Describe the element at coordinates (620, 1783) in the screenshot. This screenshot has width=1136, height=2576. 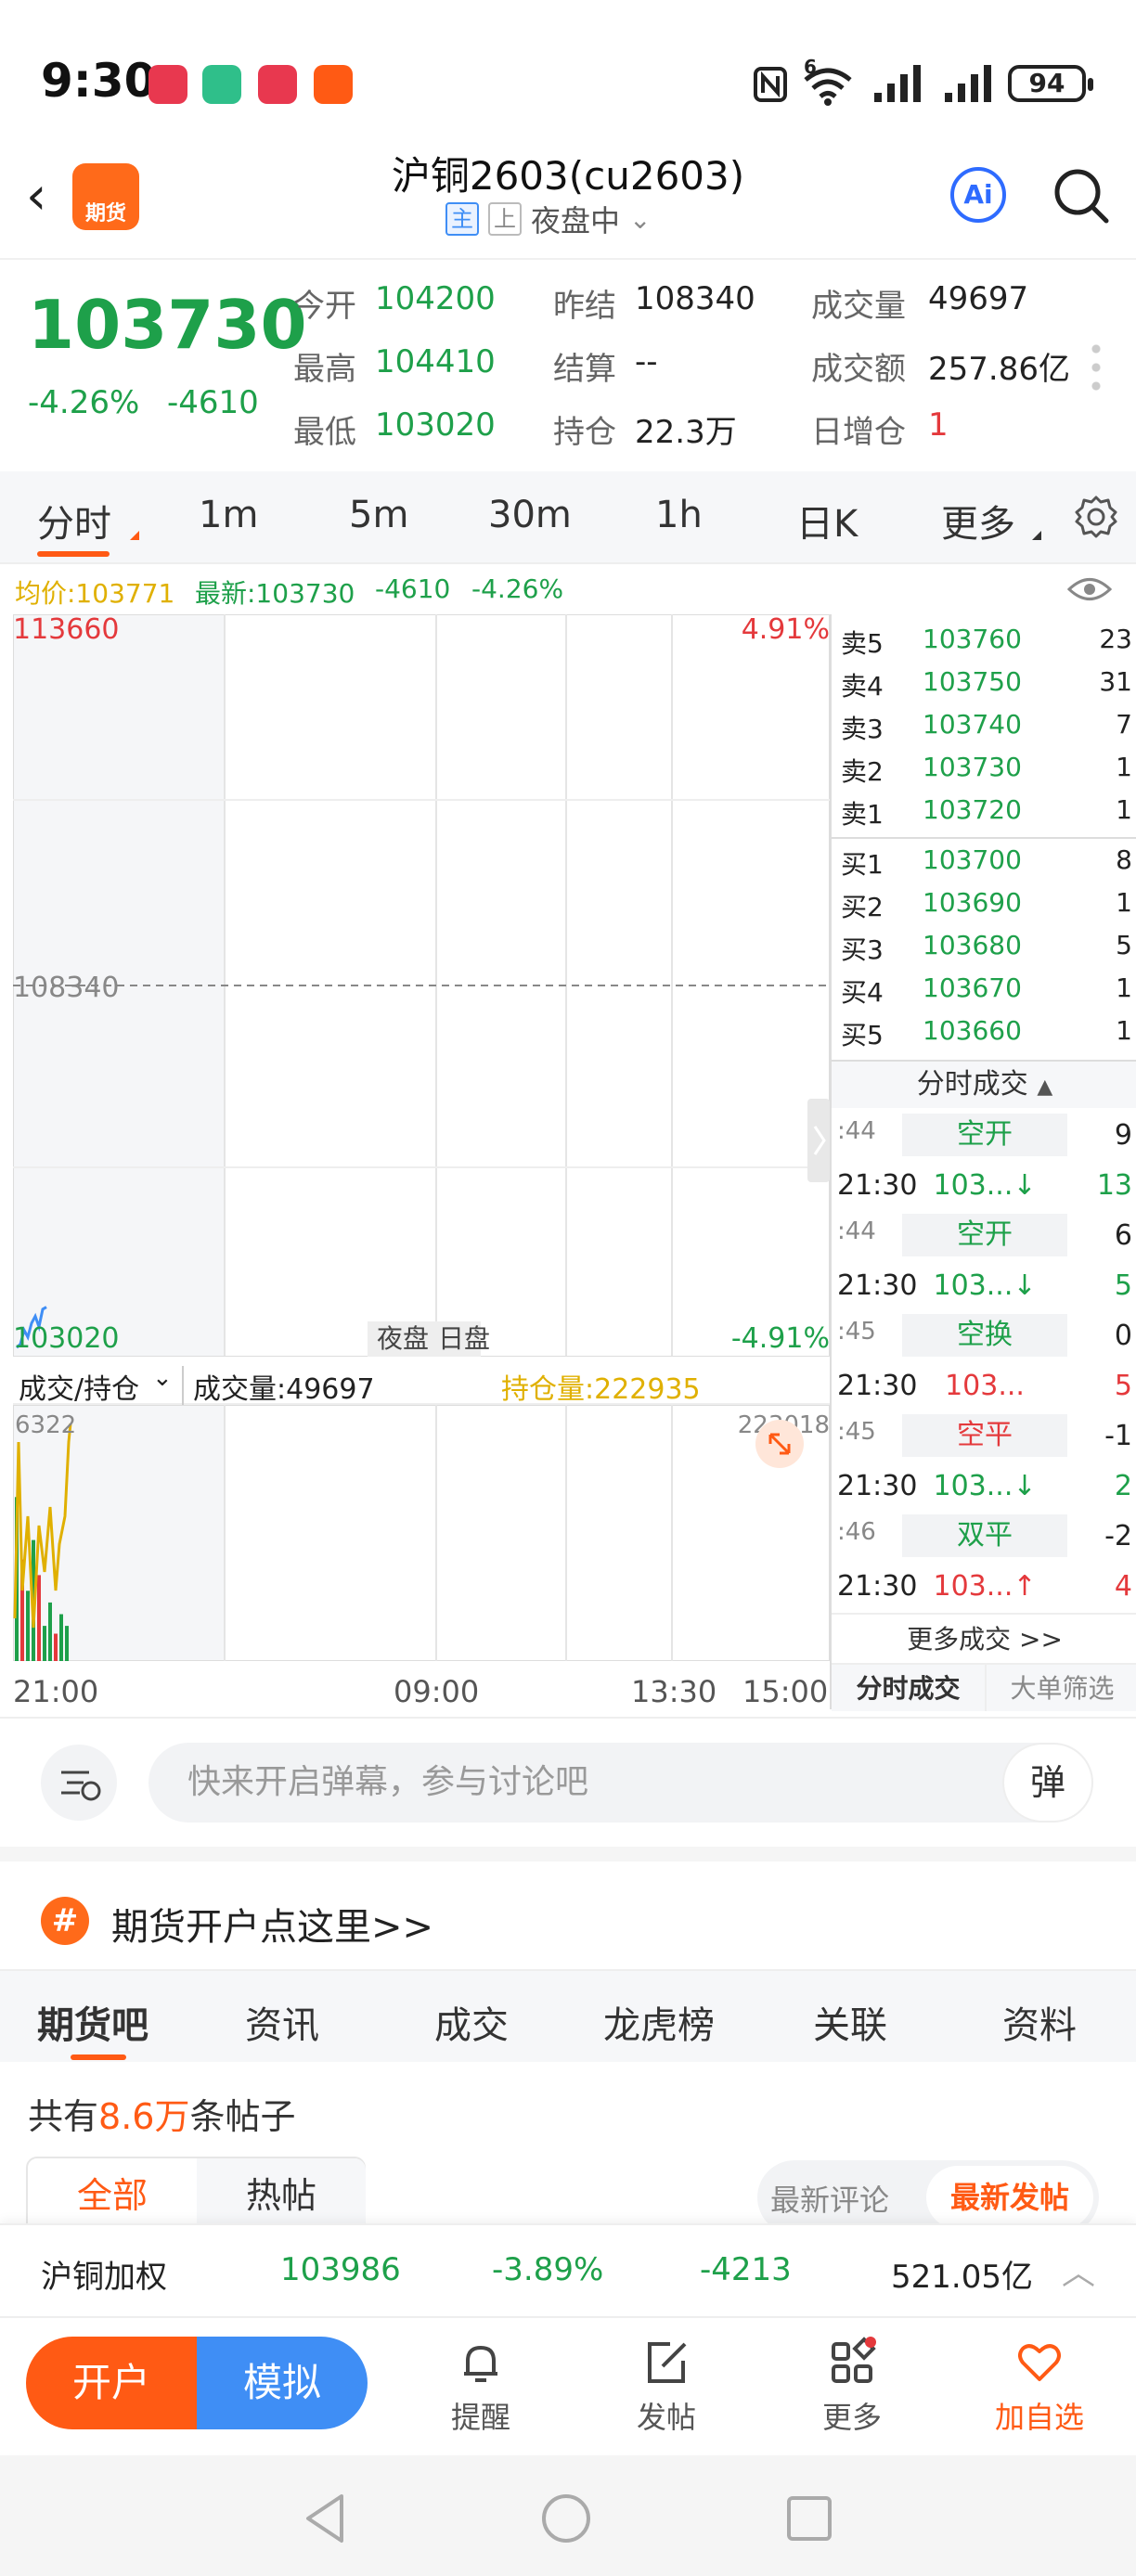
I see `comment-input: 快来开启弹幕，参与讨论吧` at that location.